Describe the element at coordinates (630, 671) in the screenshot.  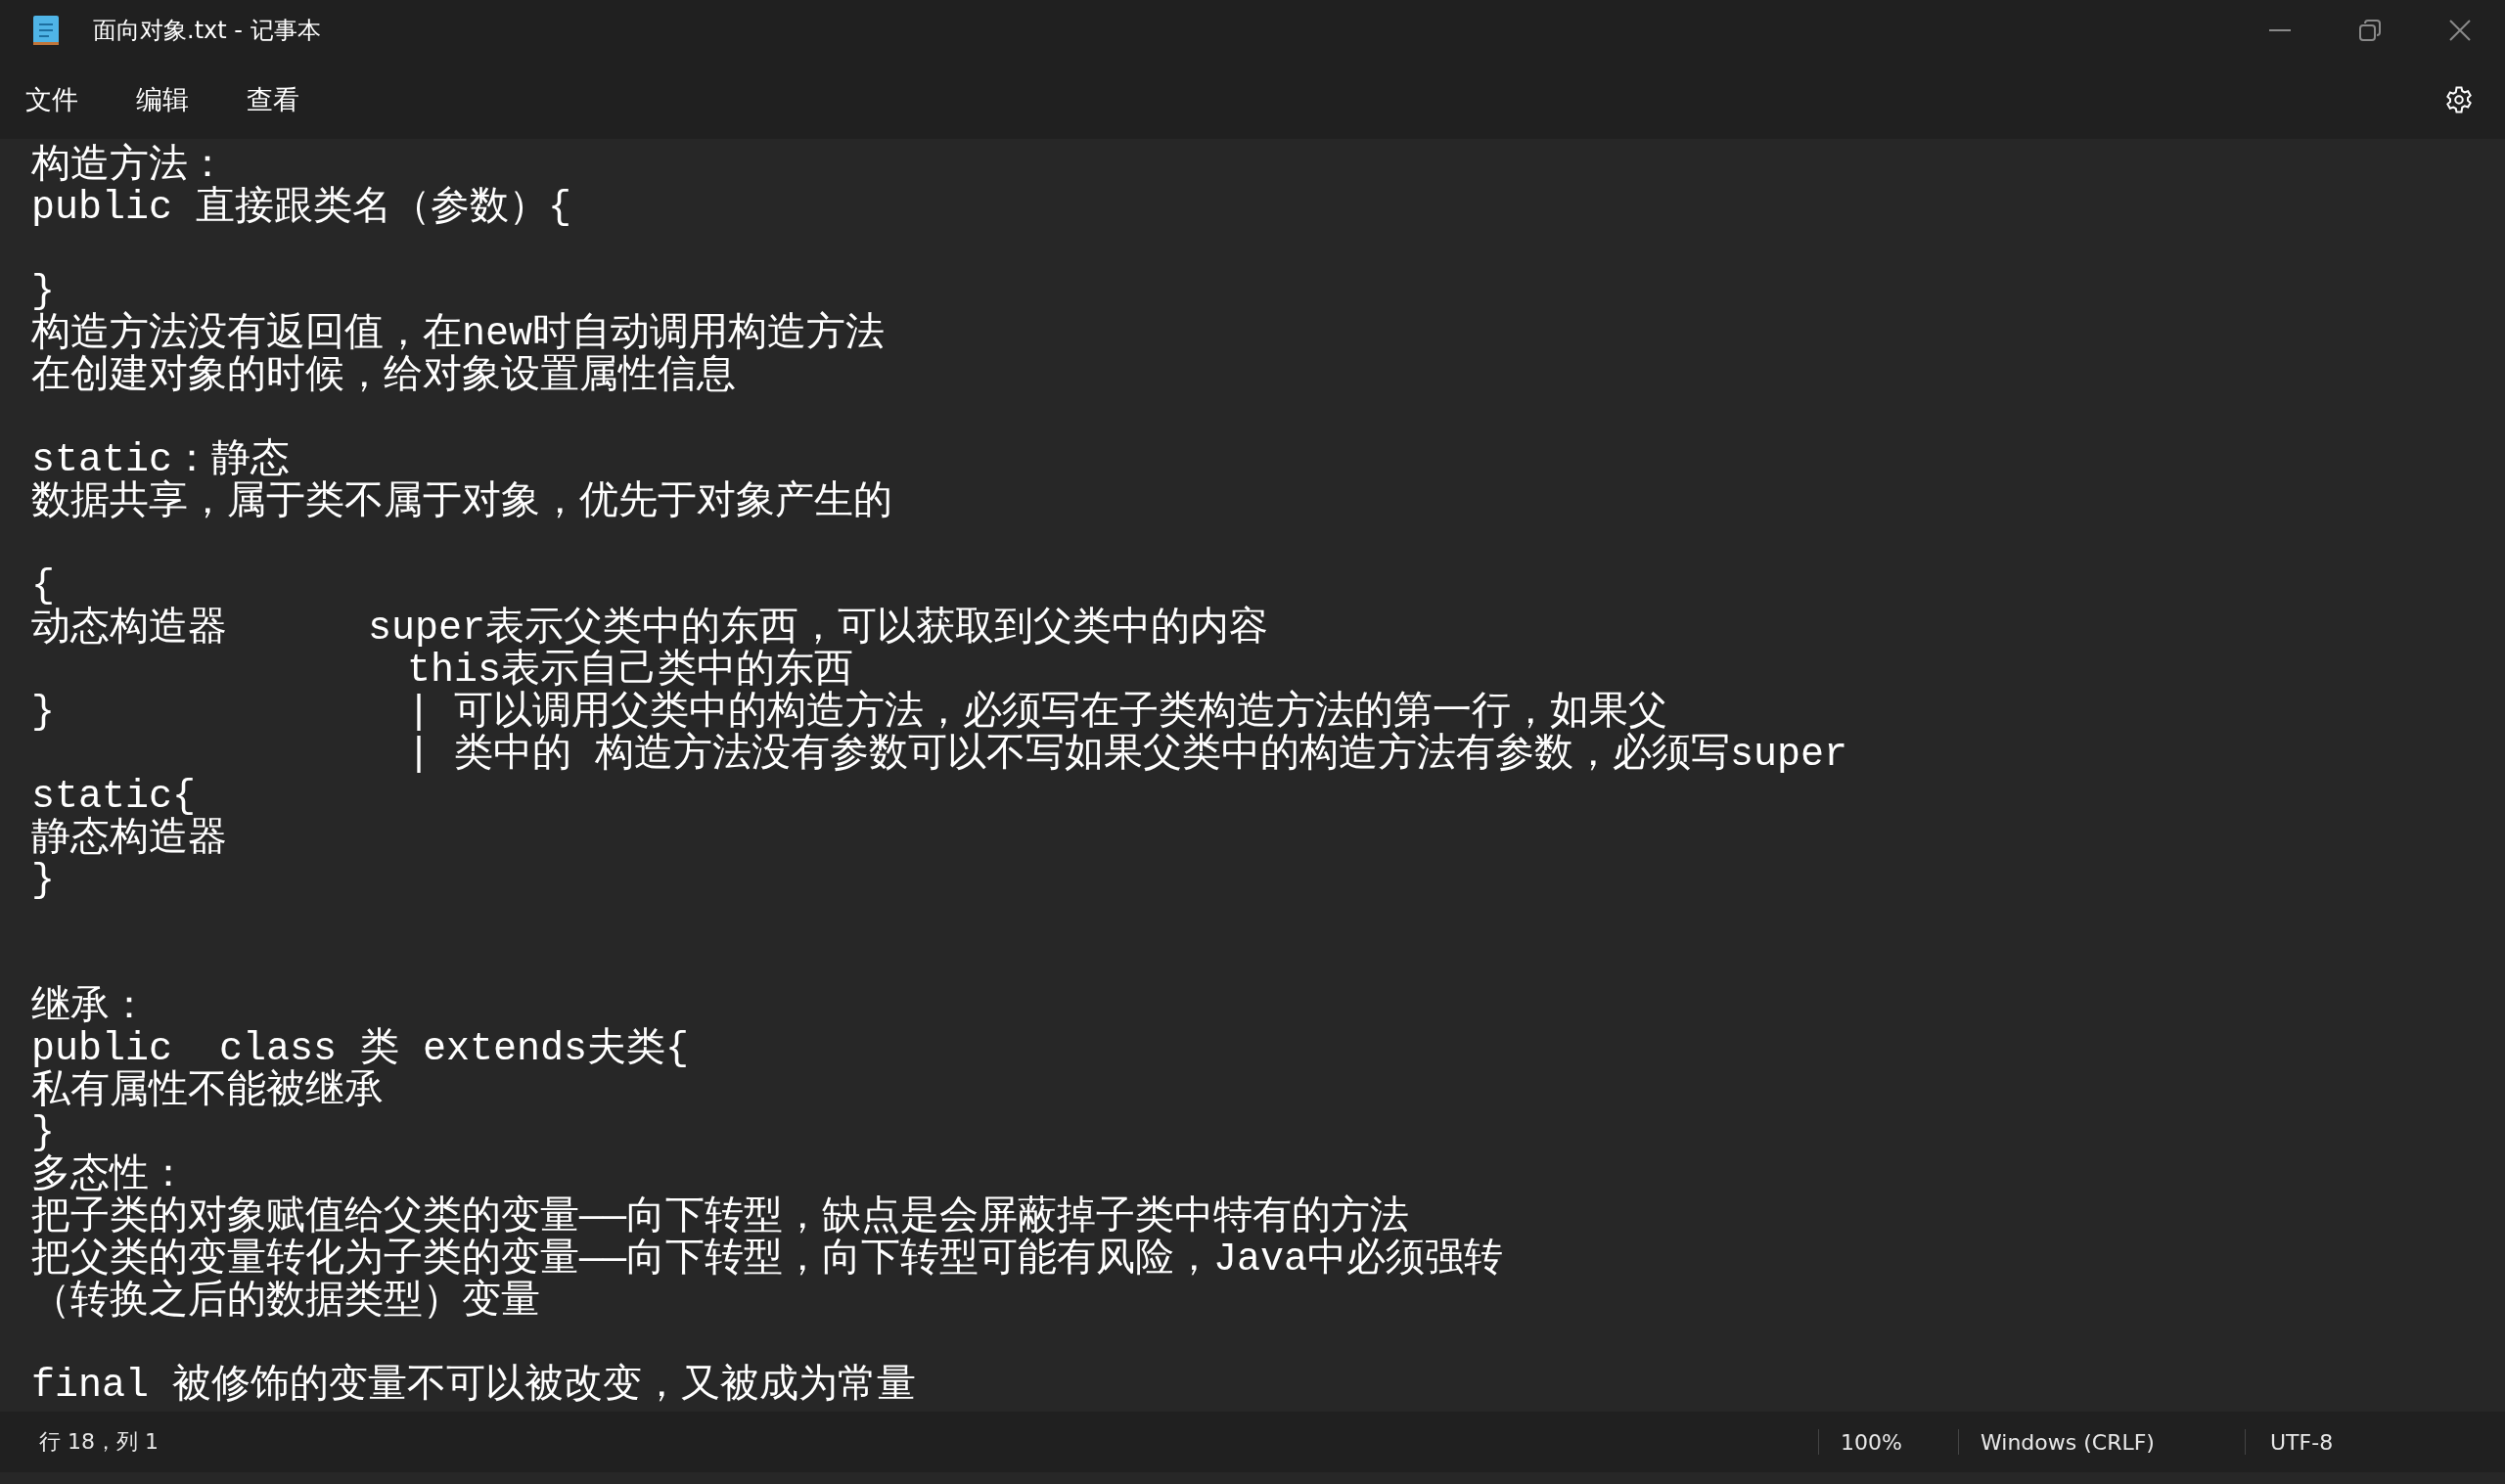
I see `text-line: this表示自己类中的东西` at that location.